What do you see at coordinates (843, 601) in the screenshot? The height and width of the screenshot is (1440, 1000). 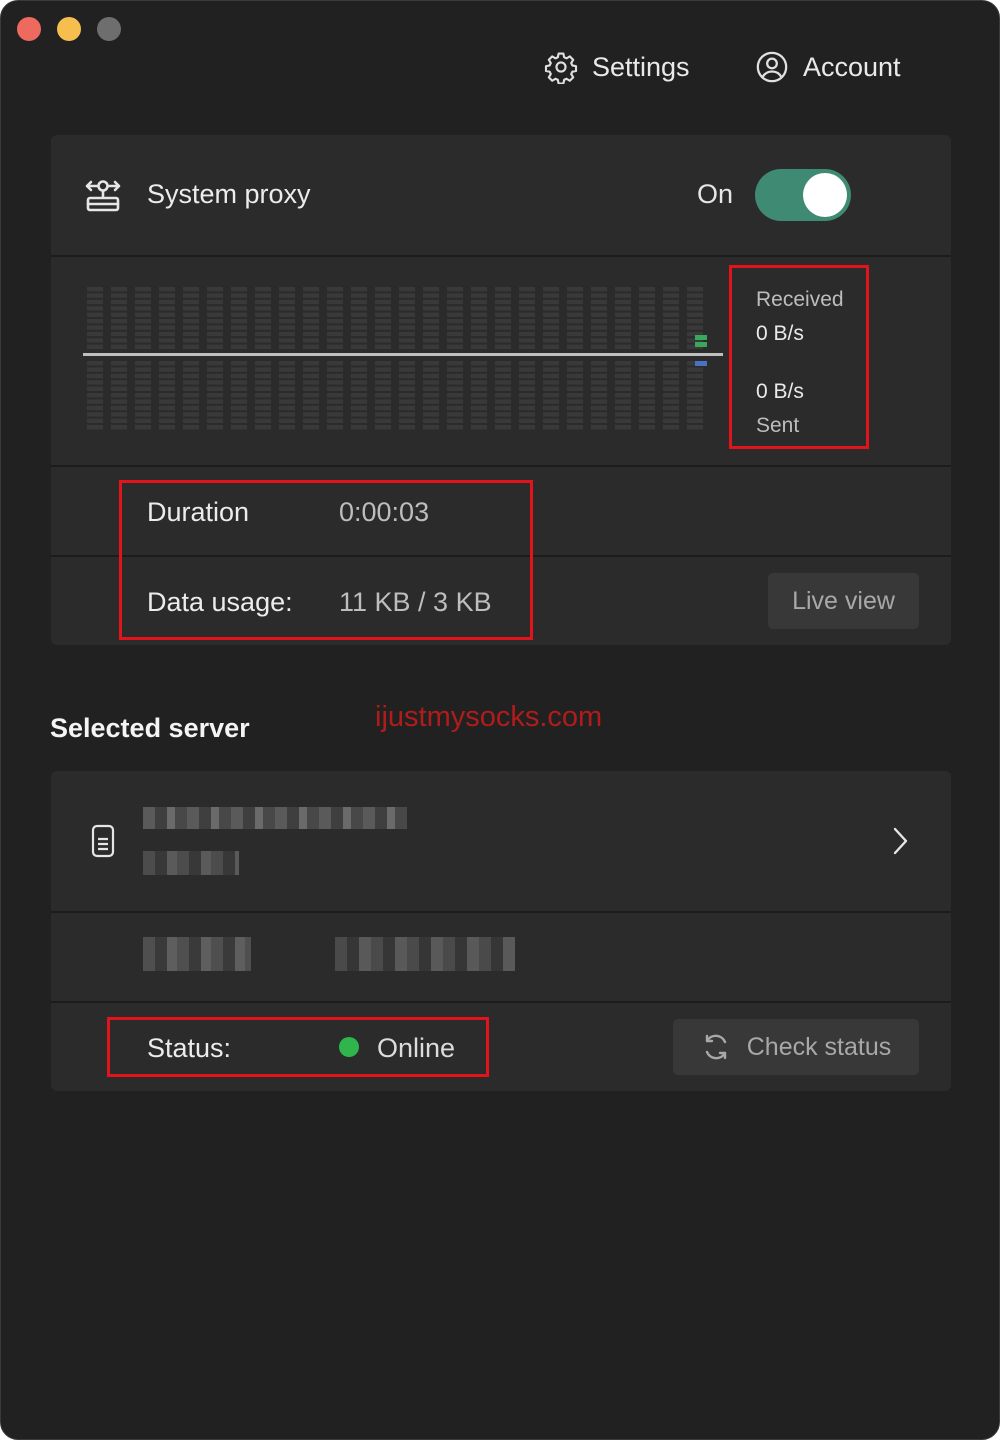 I see `live-view-button: Live view` at bounding box center [843, 601].